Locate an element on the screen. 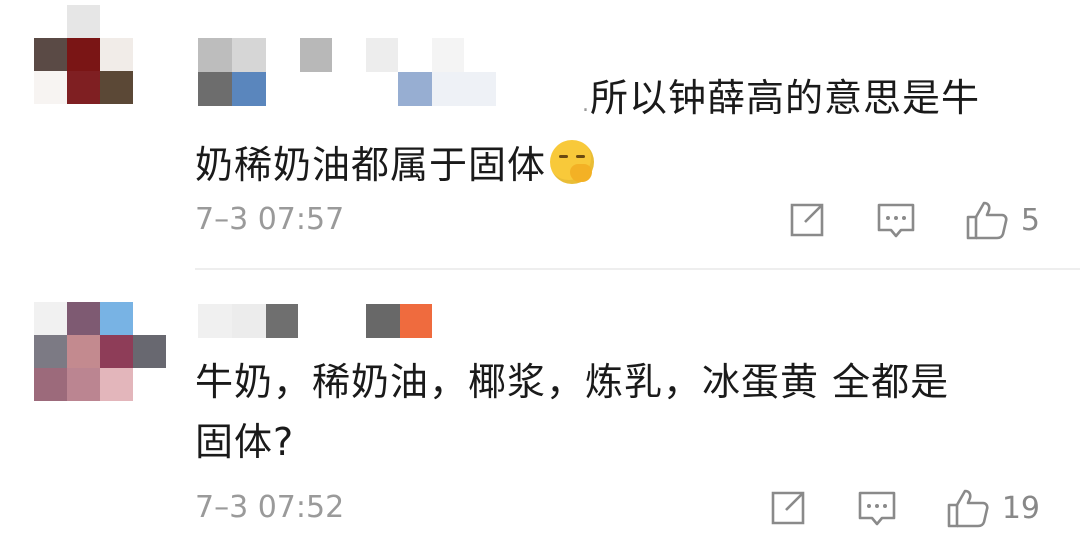 Image resolution: width=1080 pixels, height=536 pixels. like-count: 5 is located at coordinates (1030, 220).